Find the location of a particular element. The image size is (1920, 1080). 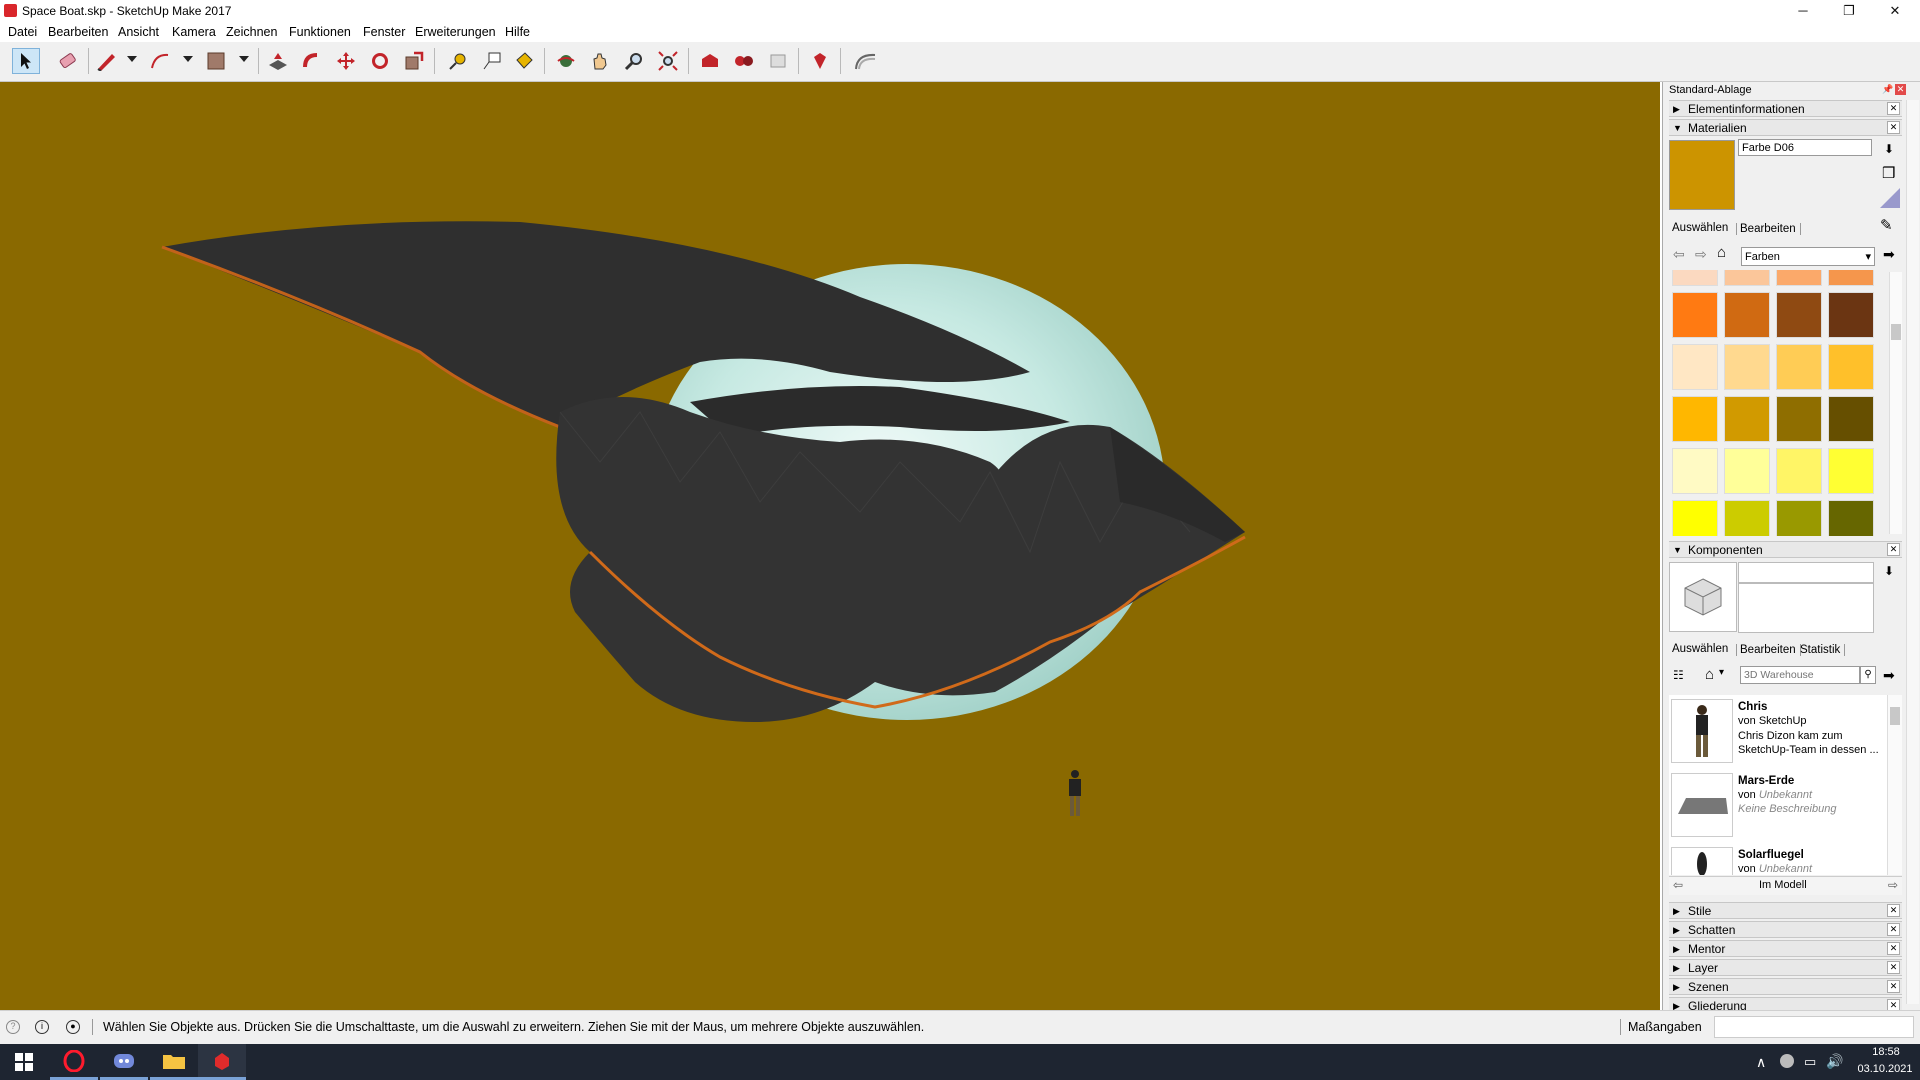

menu-ansicht: Ansicht is located at coordinates (138, 32).